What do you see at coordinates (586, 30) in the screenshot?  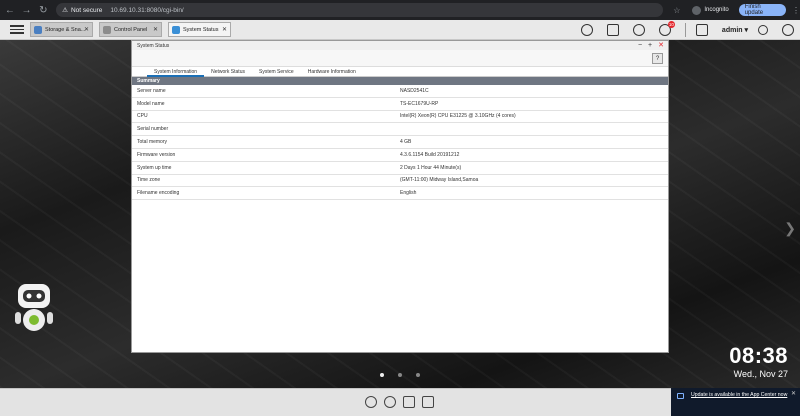 I see `search-icon` at bounding box center [586, 30].